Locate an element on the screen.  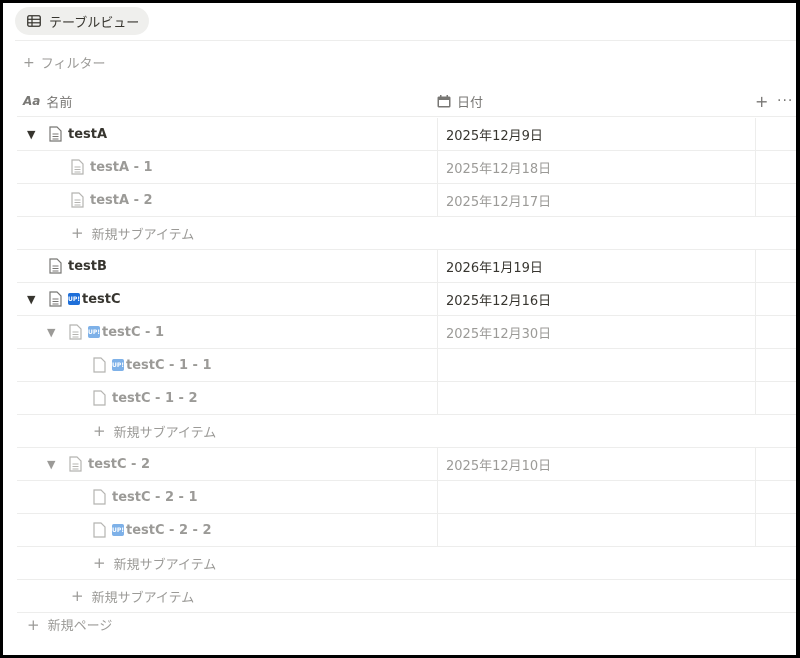
table-row: ▼ UP! testC - 1 2025年12月30日 is located at coordinates (406, 332).